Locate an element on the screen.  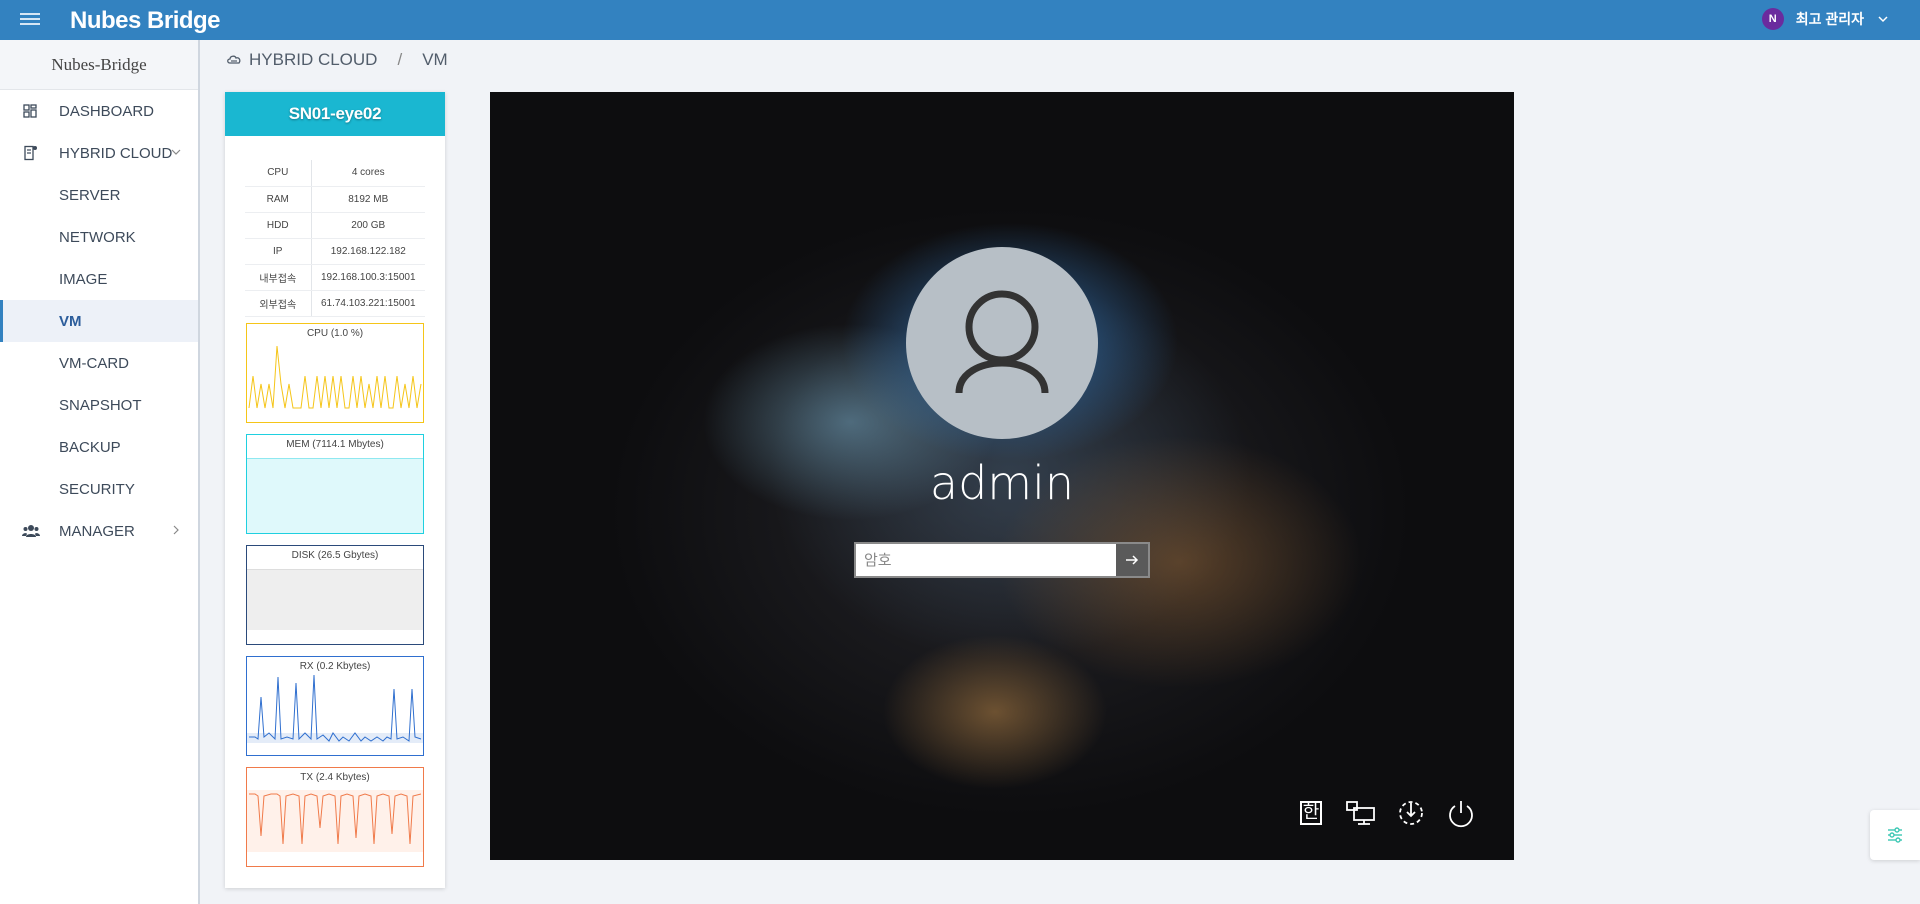
power-icon is located at coordinates (1461, 814).